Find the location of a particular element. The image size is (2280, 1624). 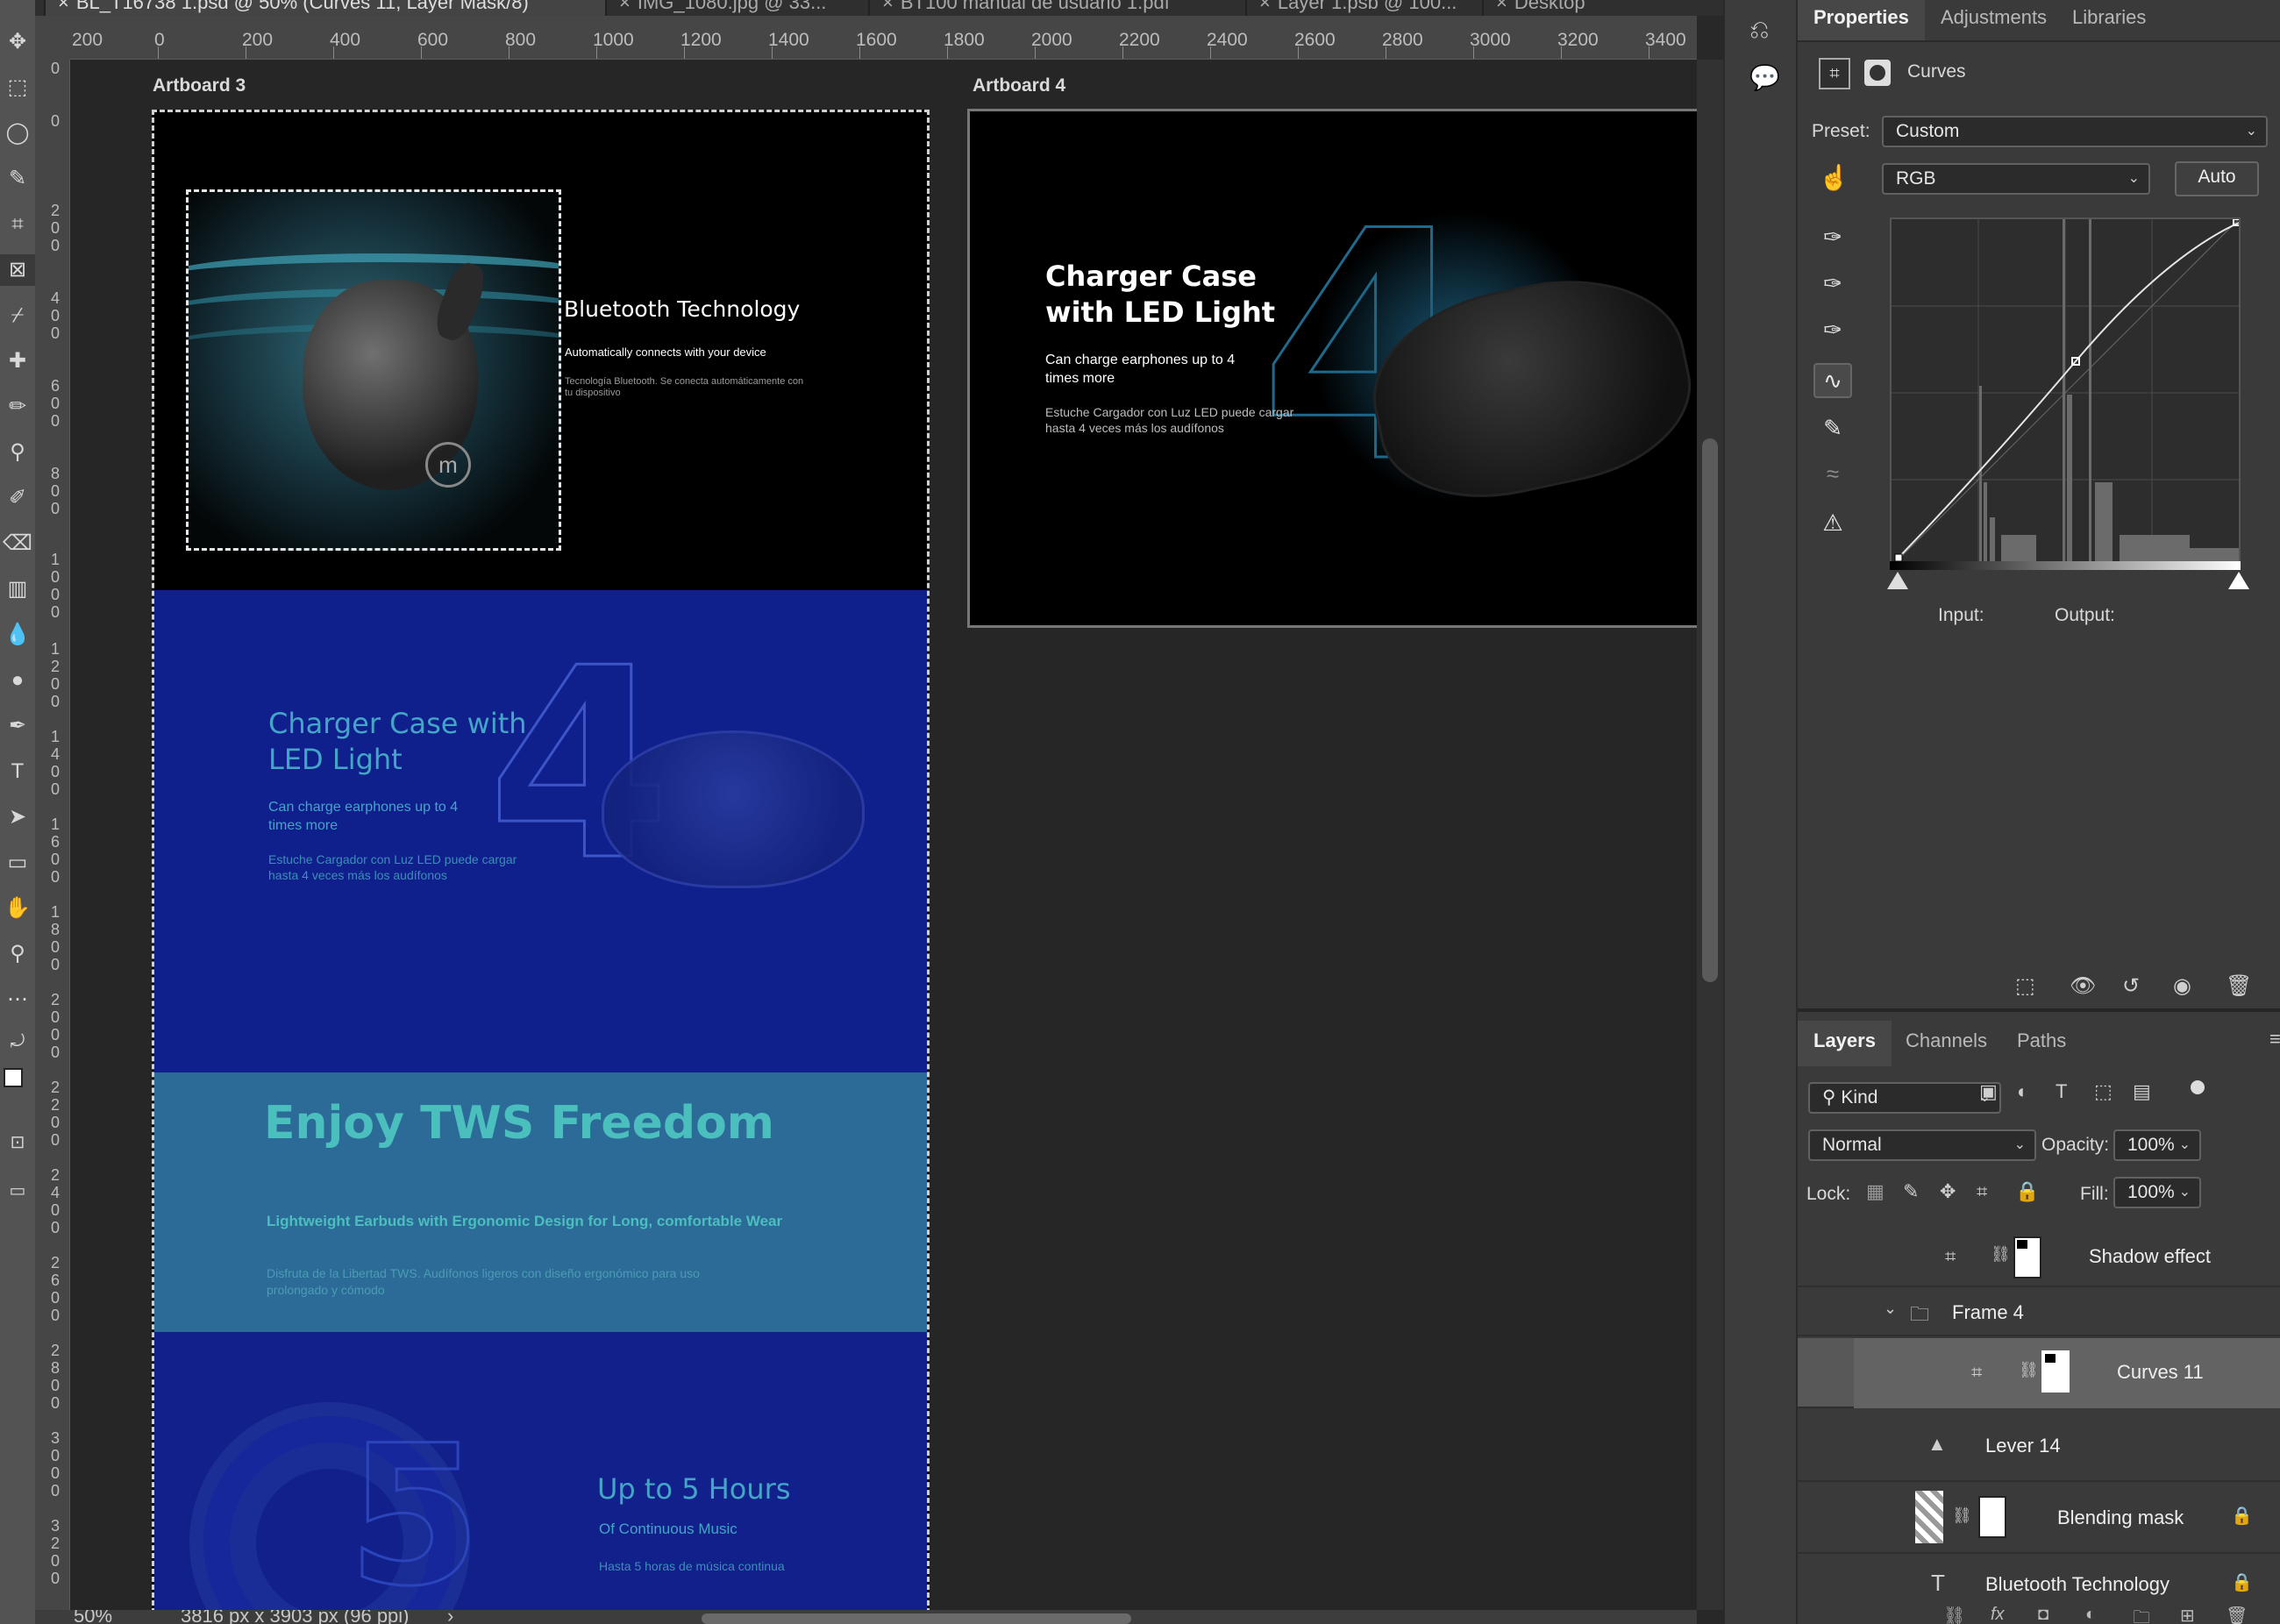

tab-libraries: Libraries is located at coordinates (2109, 20).